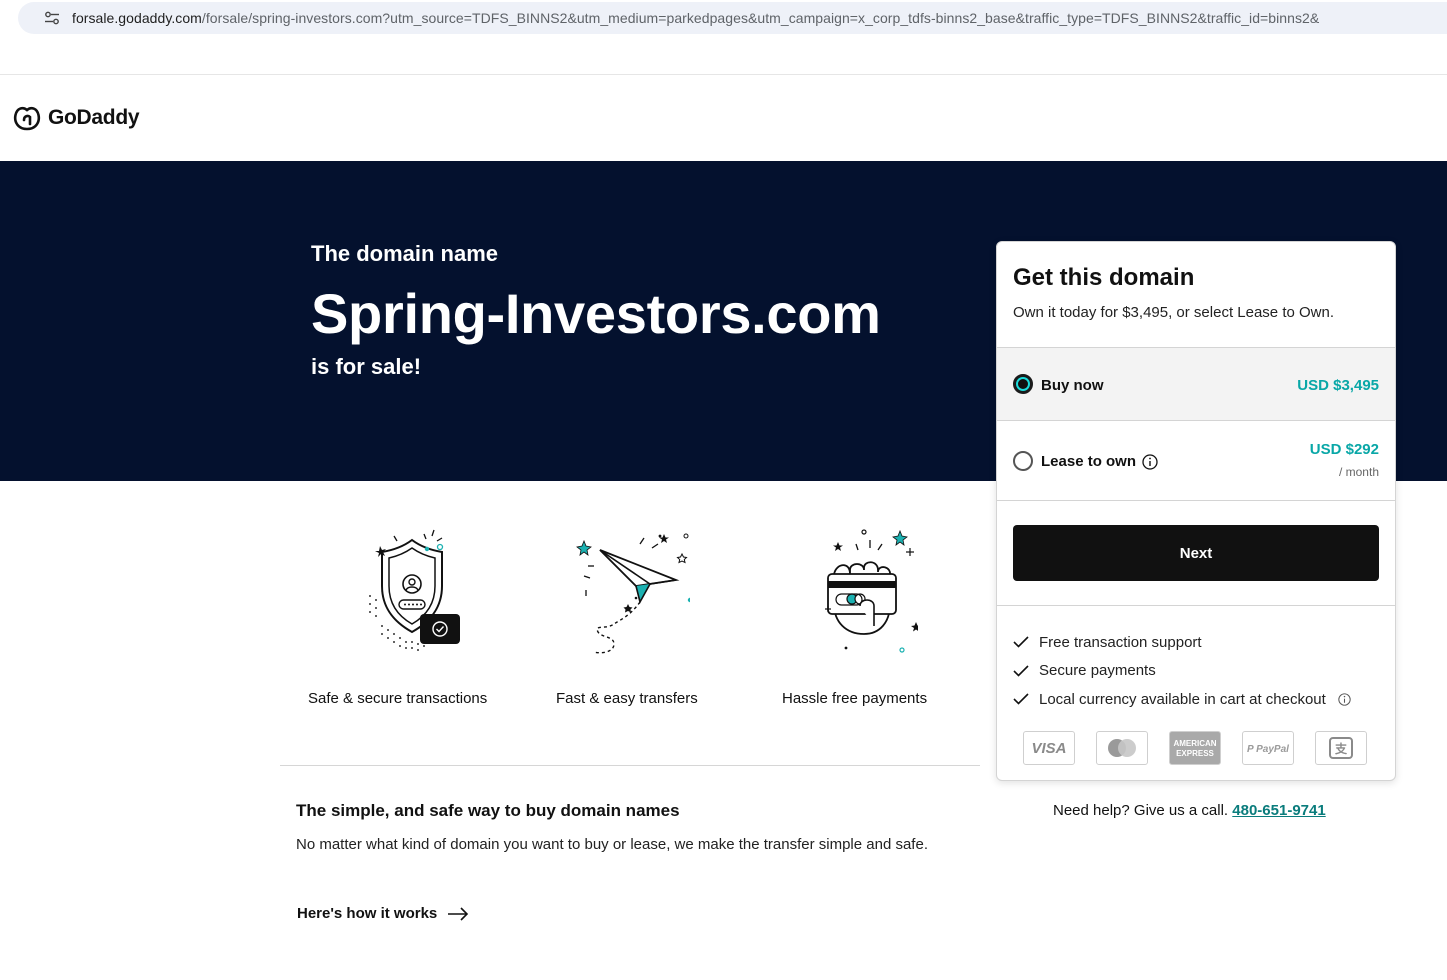  What do you see at coordinates (27, 118) in the screenshot?
I see `godaddy-logo-icon` at bounding box center [27, 118].